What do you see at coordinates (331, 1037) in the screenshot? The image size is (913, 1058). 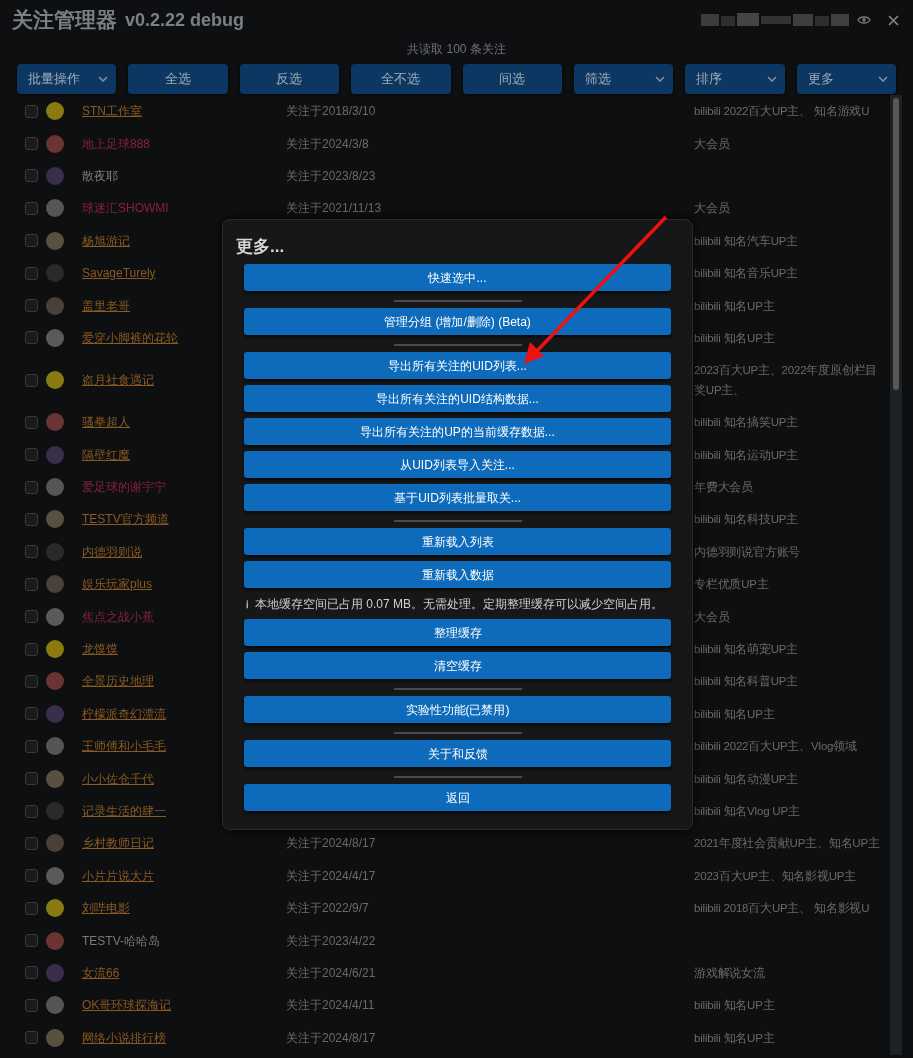 I see `follow-date: 关注于2024/8/17` at bounding box center [331, 1037].